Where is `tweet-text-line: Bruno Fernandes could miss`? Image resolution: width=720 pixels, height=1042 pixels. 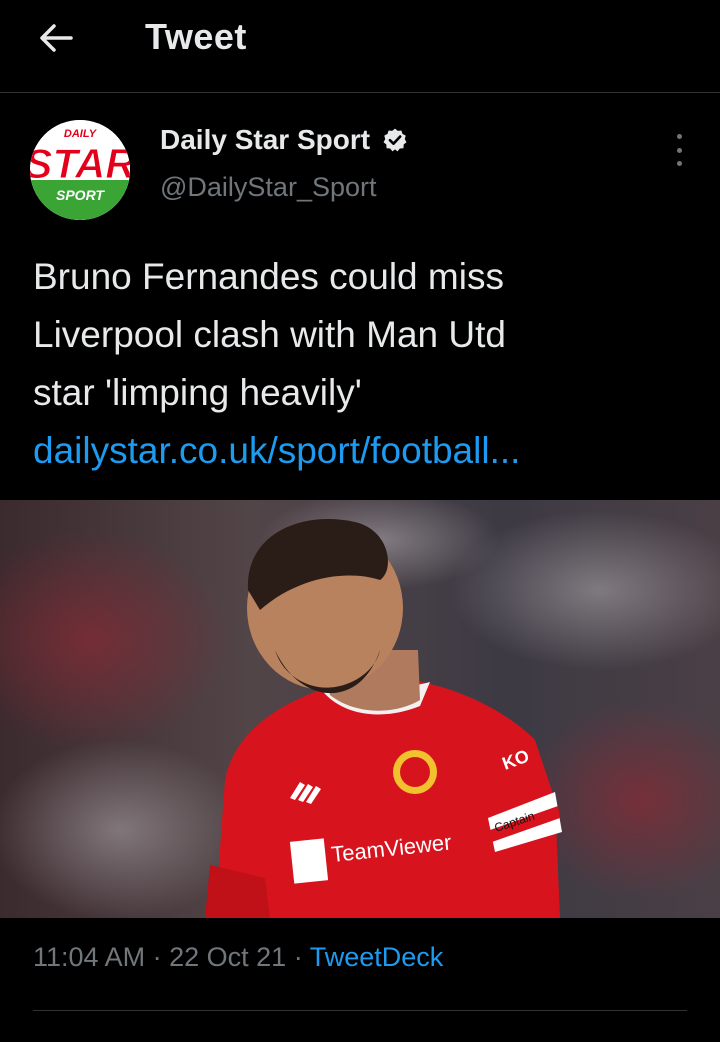 tweet-text-line: Bruno Fernandes could miss is located at coordinates (268, 276).